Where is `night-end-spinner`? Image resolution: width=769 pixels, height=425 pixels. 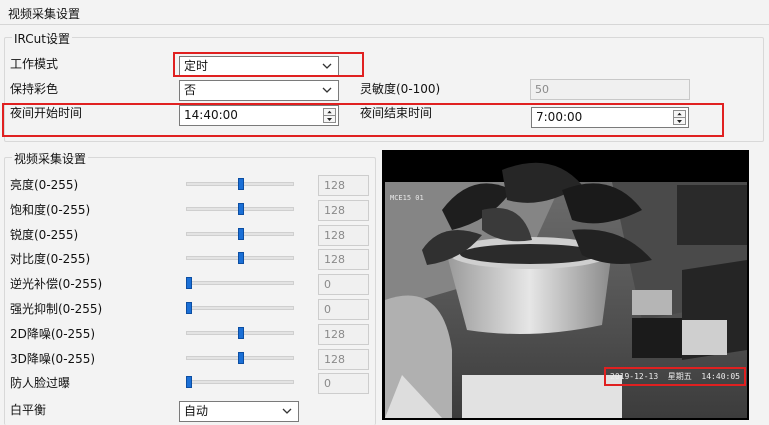 night-end-spinner is located at coordinates (679, 117).